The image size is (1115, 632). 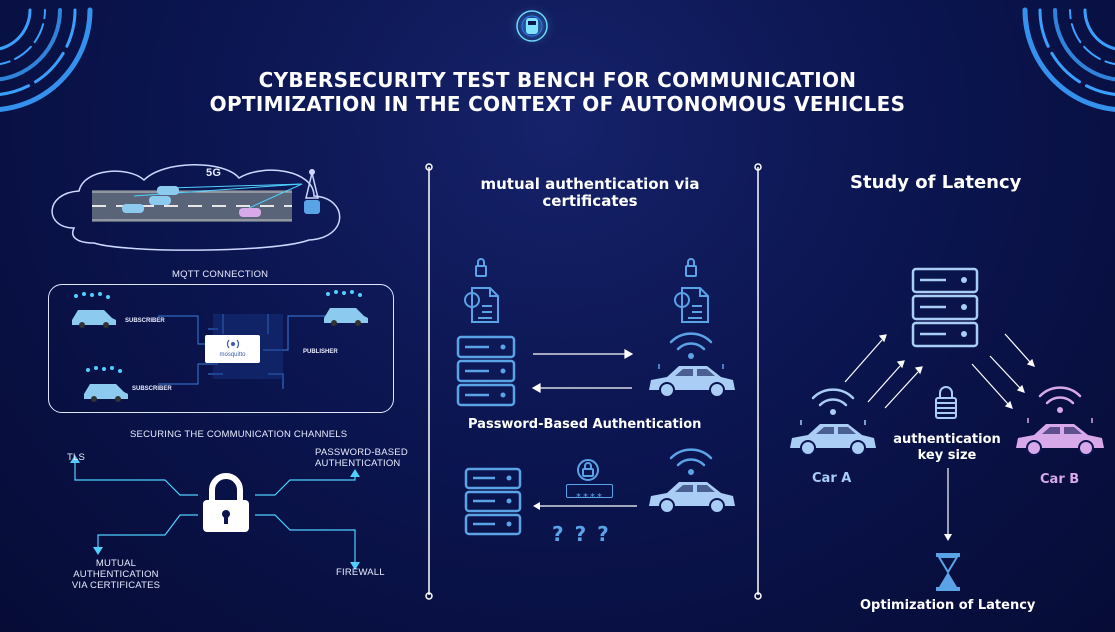 What do you see at coordinates (947, 439) in the screenshot?
I see `key-size-line-1: authentication` at bounding box center [947, 439].